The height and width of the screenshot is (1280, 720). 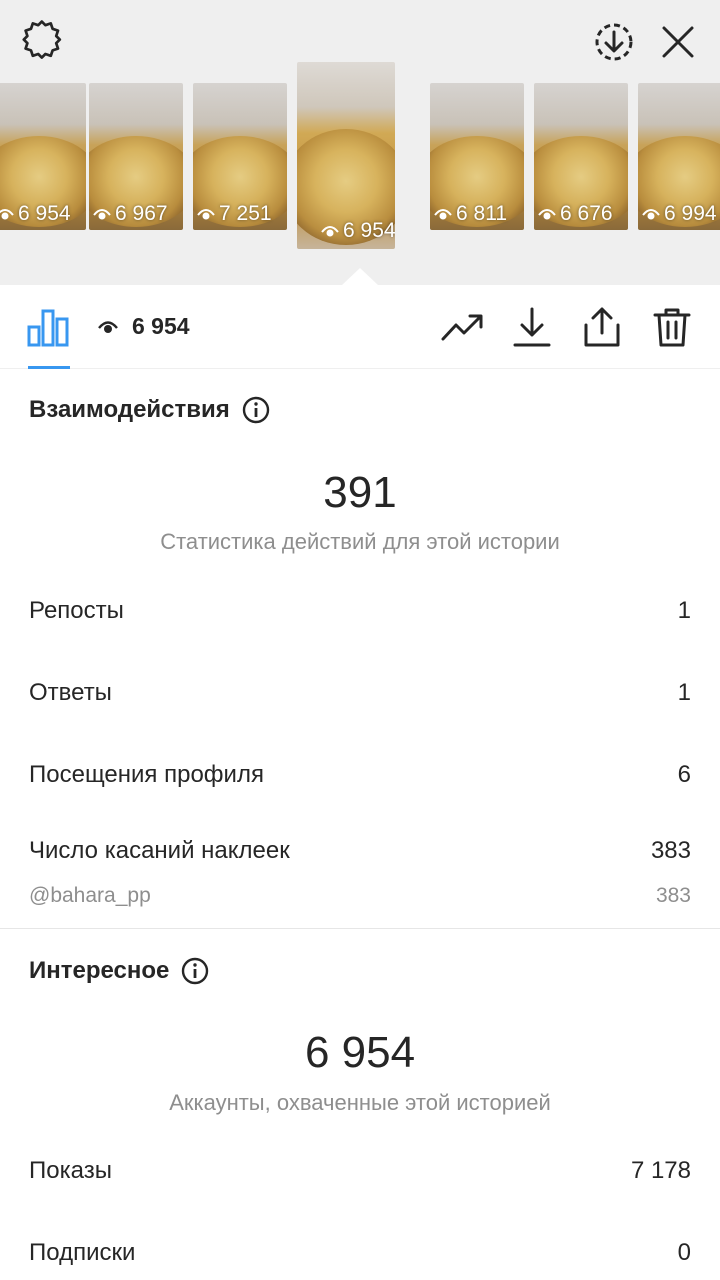 I want to click on thumbnail-views-count: 7 251, so click(x=245, y=213).